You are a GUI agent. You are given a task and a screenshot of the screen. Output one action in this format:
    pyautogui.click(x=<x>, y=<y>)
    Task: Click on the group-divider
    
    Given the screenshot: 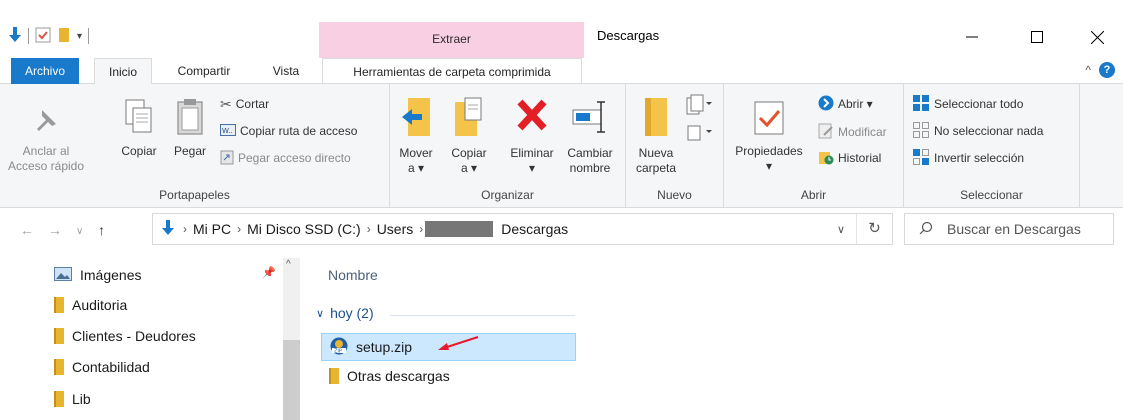 What is the action you would take?
    pyautogui.click(x=482, y=315)
    